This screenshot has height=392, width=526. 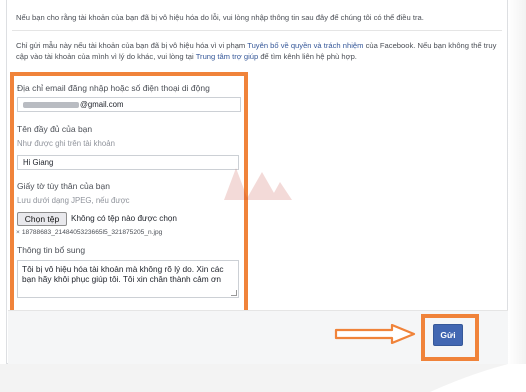 What do you see at coordinates (51, 104) in the screenshot?
I see `redacted-email-part` at bounding box center [51, 104].